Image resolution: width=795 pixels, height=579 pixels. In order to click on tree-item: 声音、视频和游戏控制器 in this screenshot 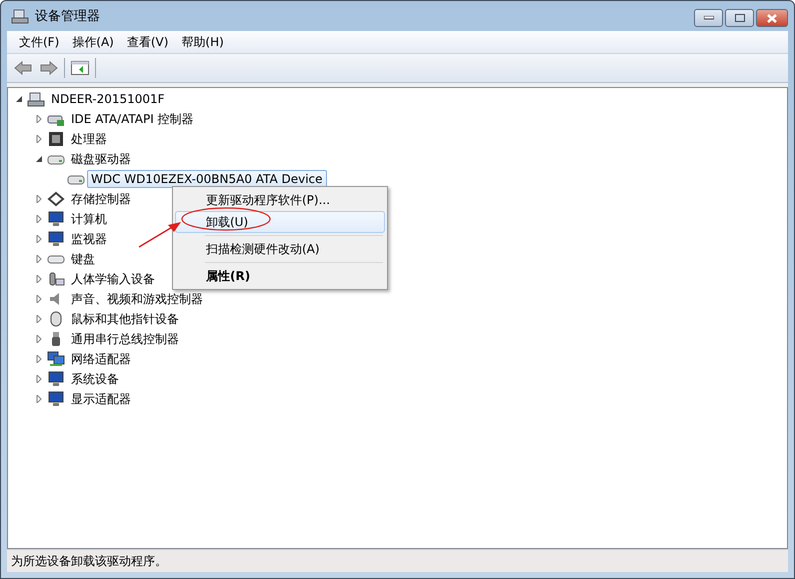, I will do `click(137, 299)`.